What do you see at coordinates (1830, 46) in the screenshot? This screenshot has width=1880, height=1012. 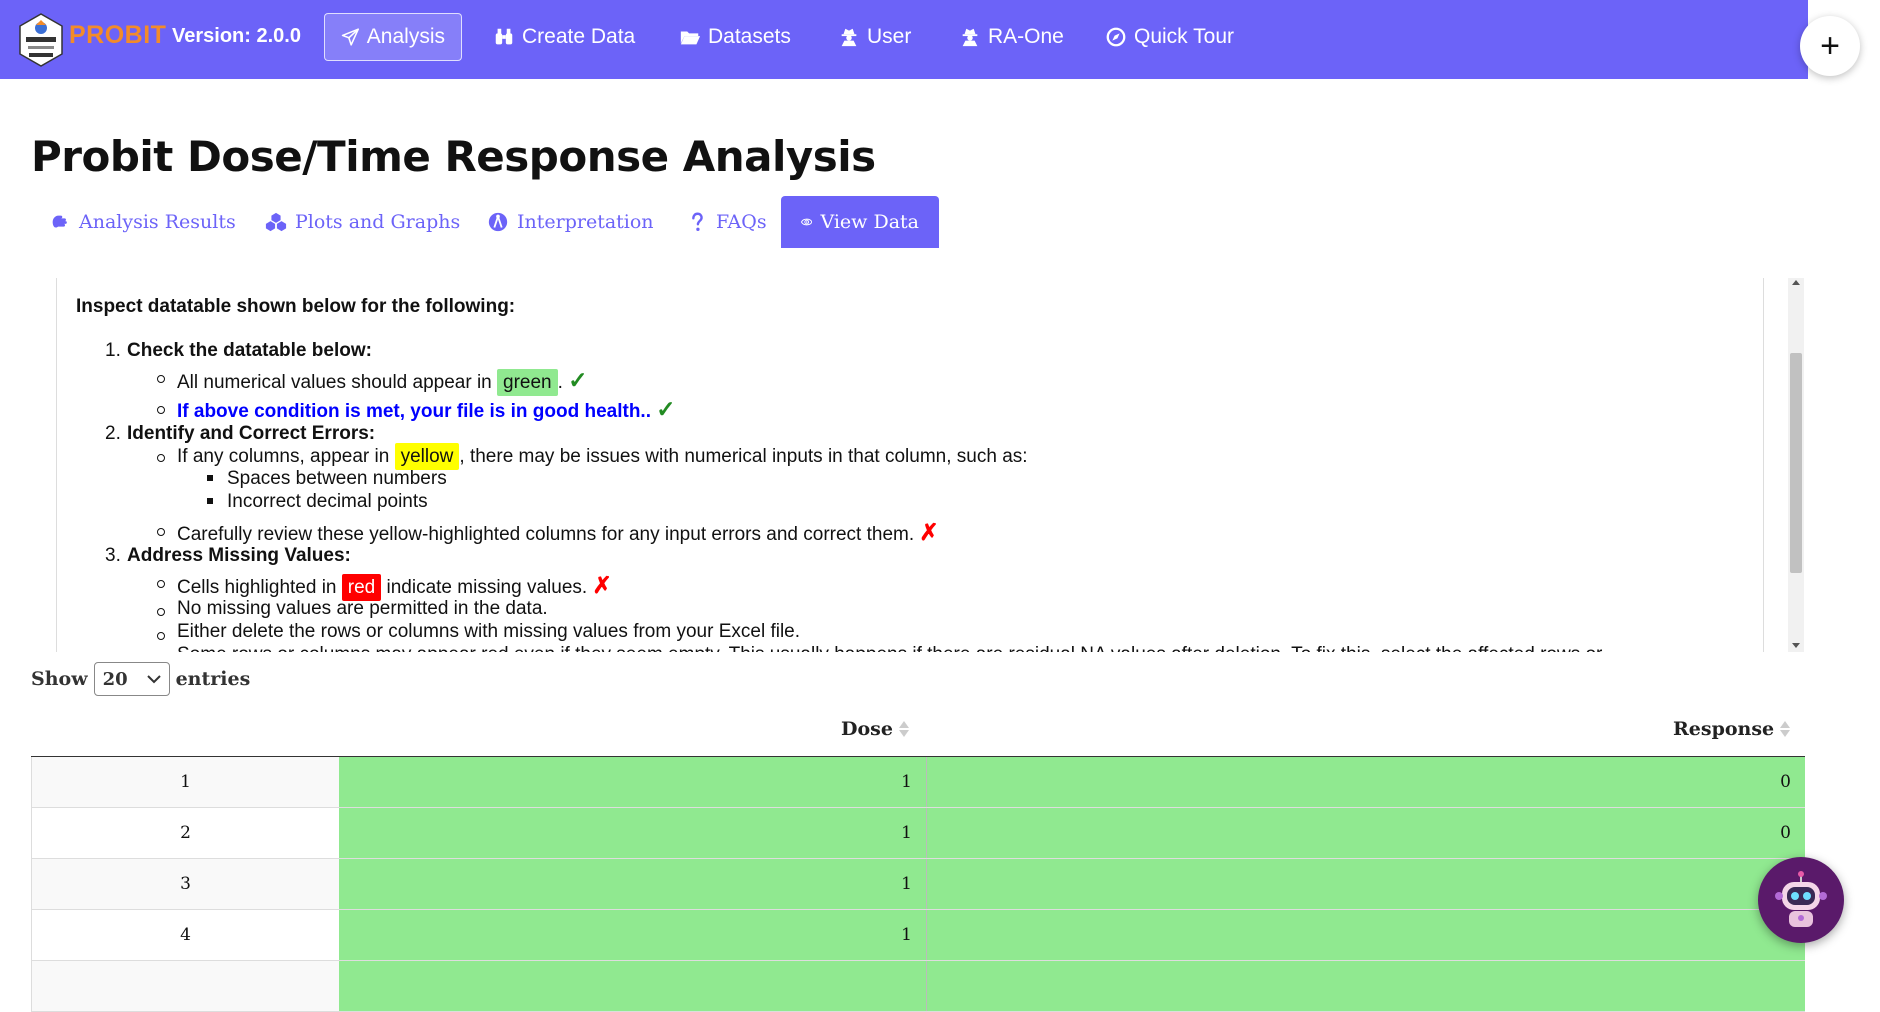 I see `add-button: +` at bounding box center [1830, 46].